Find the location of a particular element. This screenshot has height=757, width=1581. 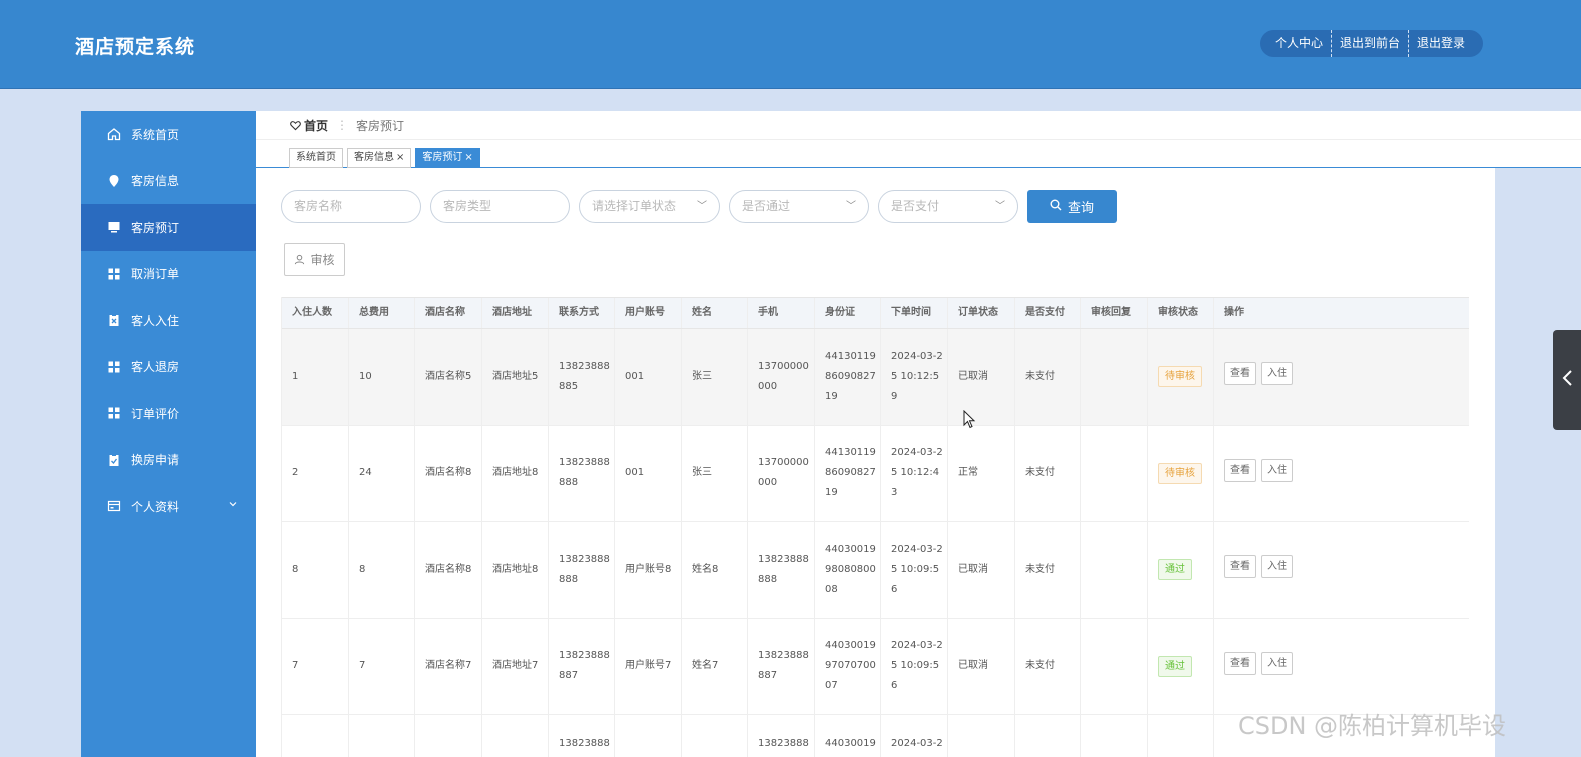

cell-contact: 13823888887 is located at coordinates (582, 666).